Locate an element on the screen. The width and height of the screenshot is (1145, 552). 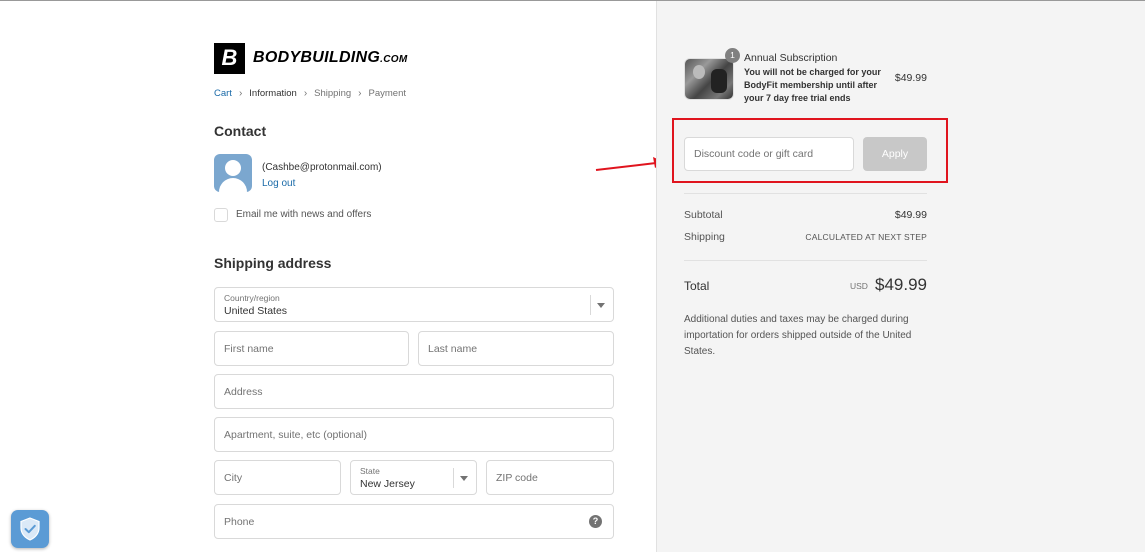
phone-input: Phone ? is located at coordinates (414, 521).